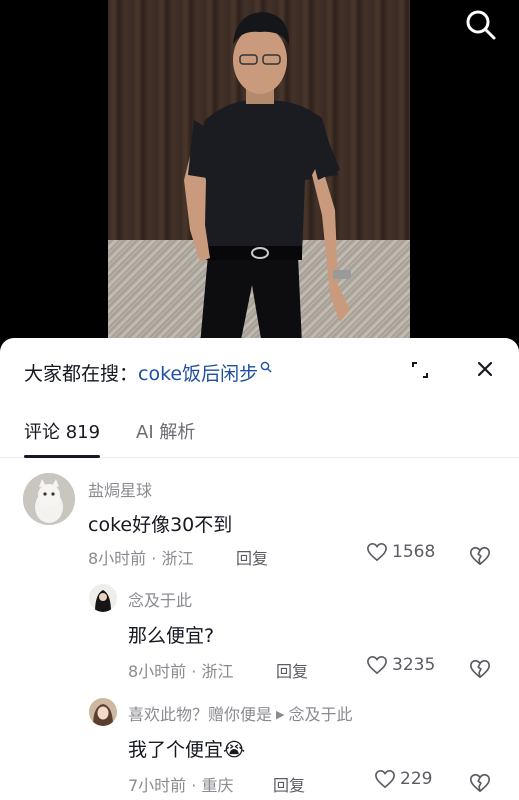 This screenshot has width=519, height=800. I want to click on girl-avatar-icon, so click(103, 598).